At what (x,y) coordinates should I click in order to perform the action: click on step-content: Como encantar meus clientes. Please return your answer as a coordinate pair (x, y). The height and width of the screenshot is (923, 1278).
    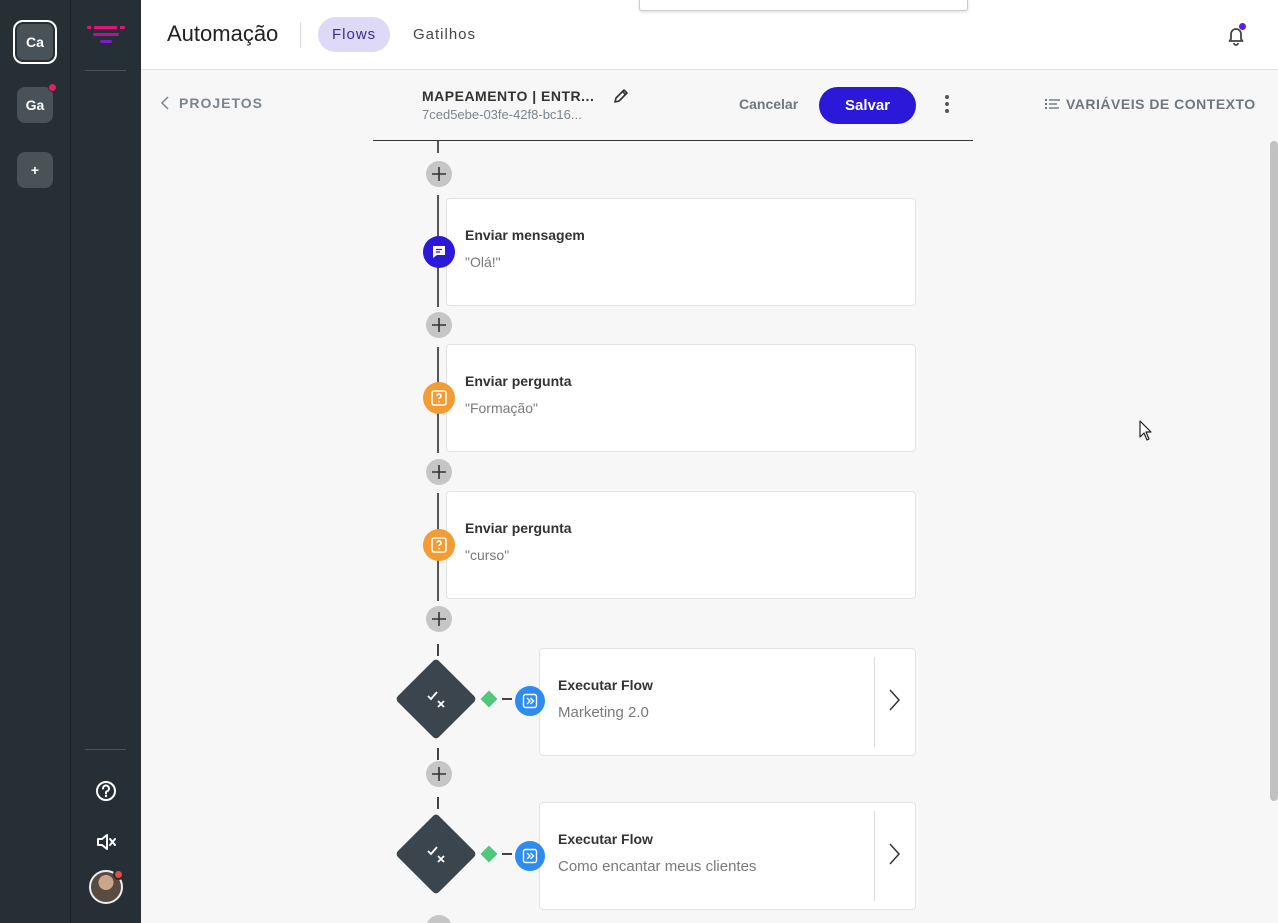
    Looking at the image, I should click on (657, 866).